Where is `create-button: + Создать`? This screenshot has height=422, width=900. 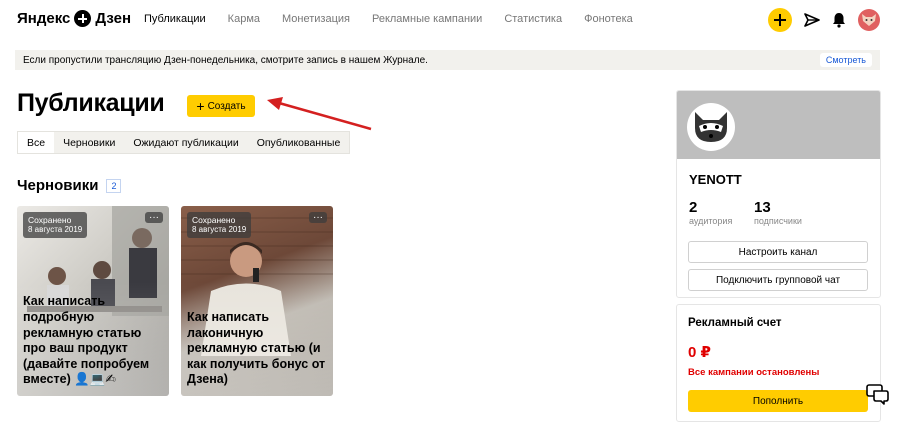 create-button: + Создать is located at coordinates (221, 106).